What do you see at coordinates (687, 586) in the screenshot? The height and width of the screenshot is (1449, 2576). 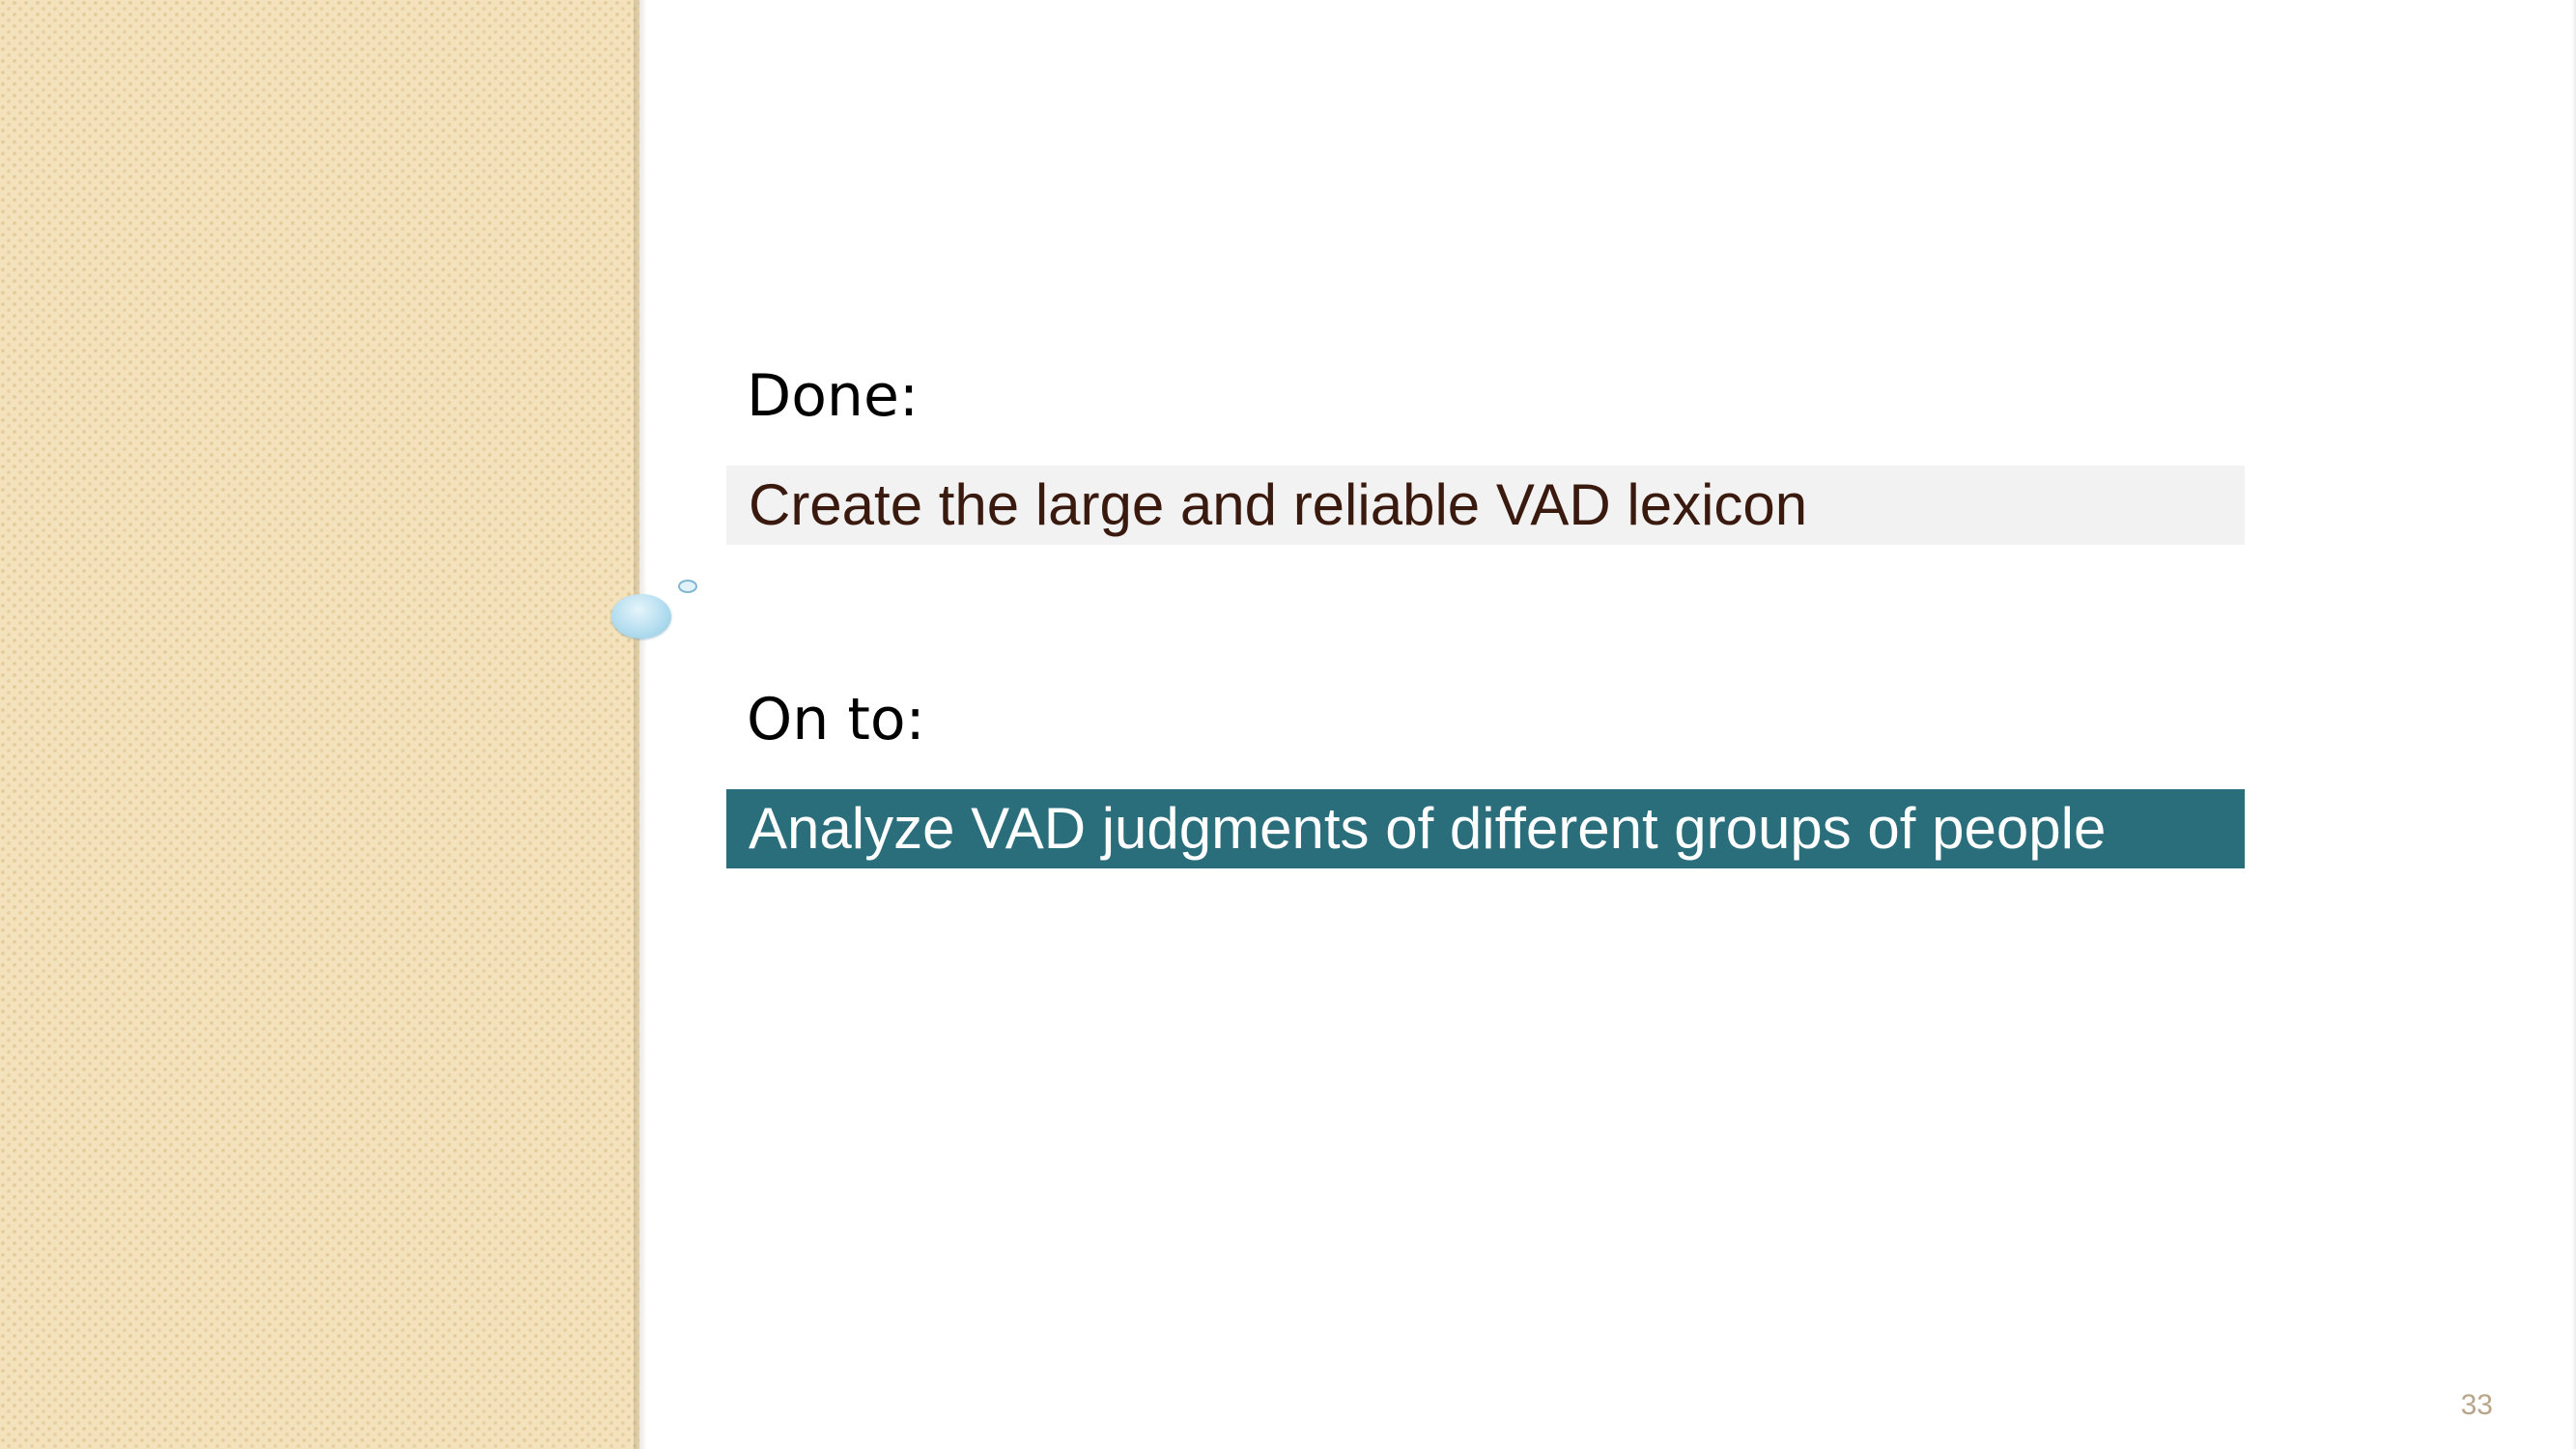 I see `small-bubble-decoration` at bounding box center [687, 586].